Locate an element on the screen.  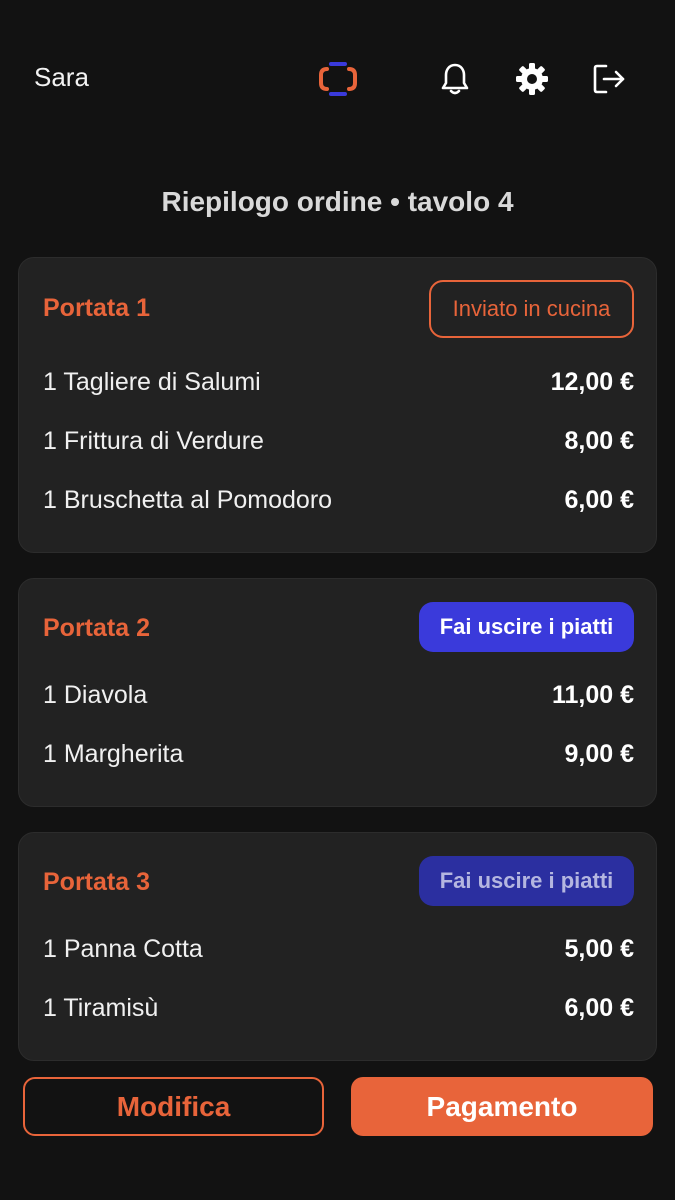
list-item: 1 Margherita 9,00 € is located at coordinates (338, 754).